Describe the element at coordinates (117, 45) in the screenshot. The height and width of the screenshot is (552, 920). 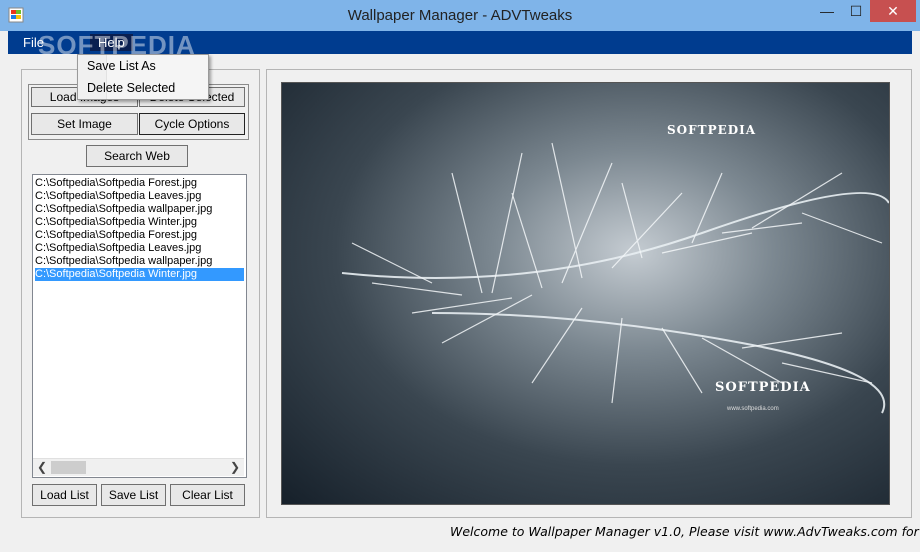
I see `softpedia-watermark: SOFTPEDIA` at that location.